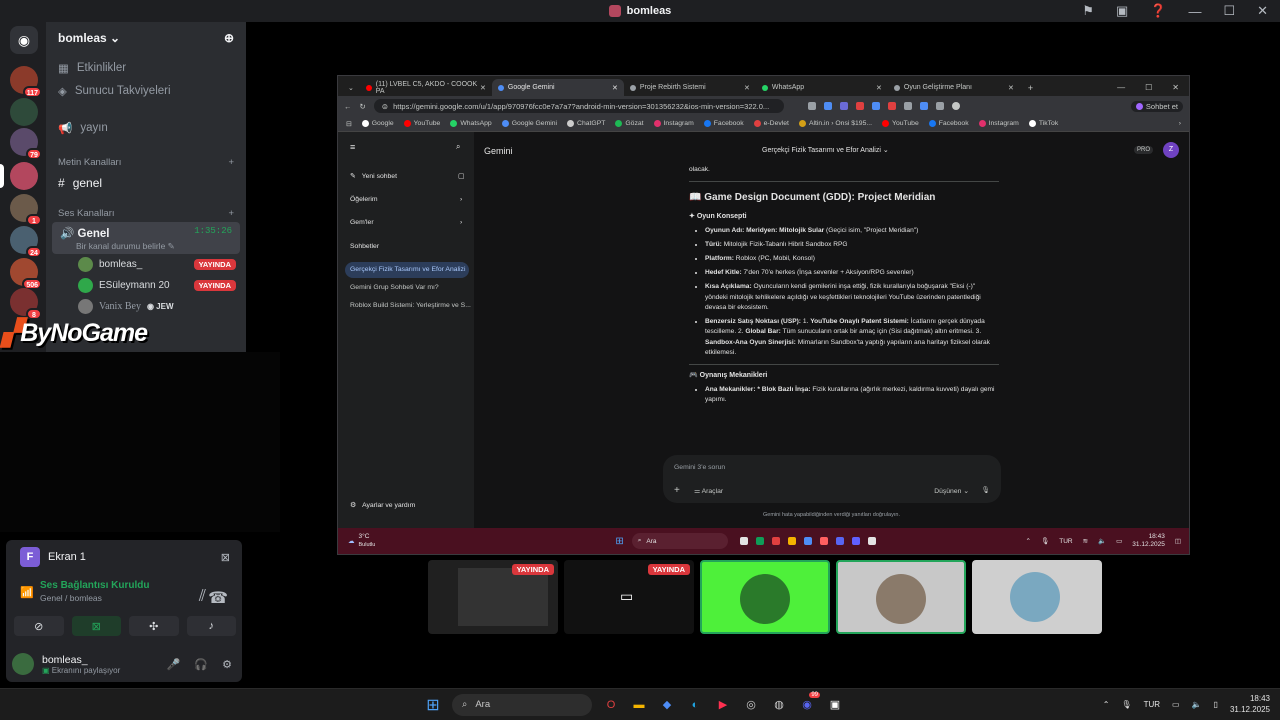 The height and width of the screenshot is (720, 1280). Describe the element at coordinates (146, 67) in the screenshot. I see `events-item: ▦ Etkinlikler` at that location.